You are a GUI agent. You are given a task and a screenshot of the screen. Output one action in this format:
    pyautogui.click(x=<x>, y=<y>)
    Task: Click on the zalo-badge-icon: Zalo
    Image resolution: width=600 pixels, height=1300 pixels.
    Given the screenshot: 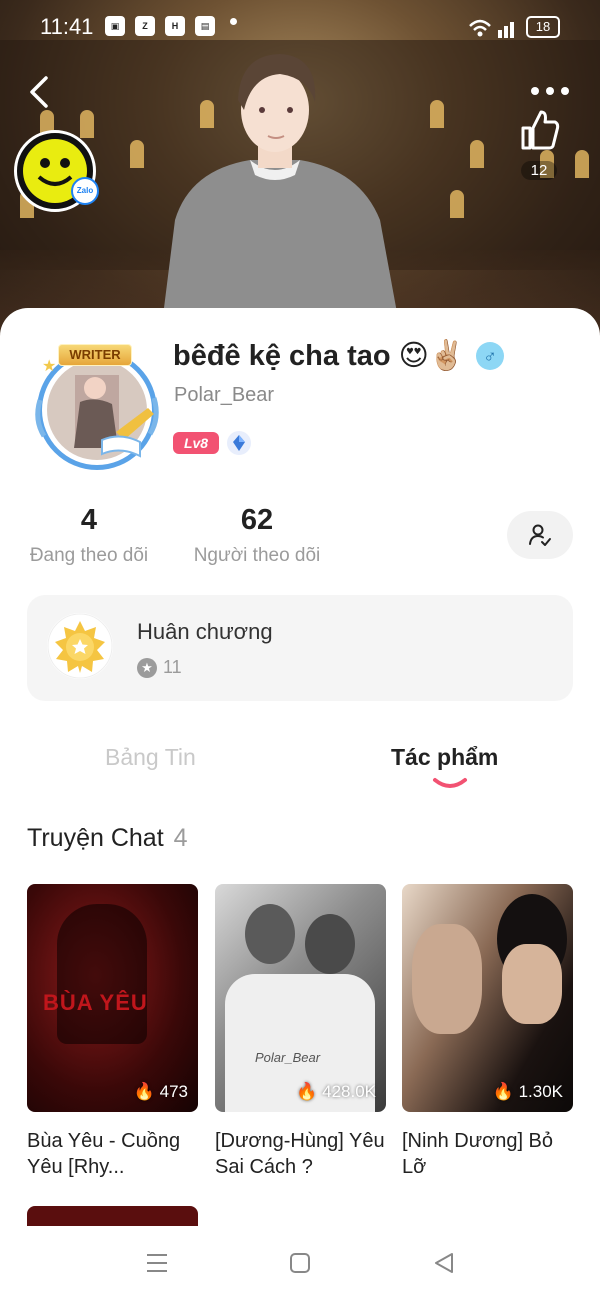 What is the action you would take?
    pyautogui.click(x=85, y=191)
    